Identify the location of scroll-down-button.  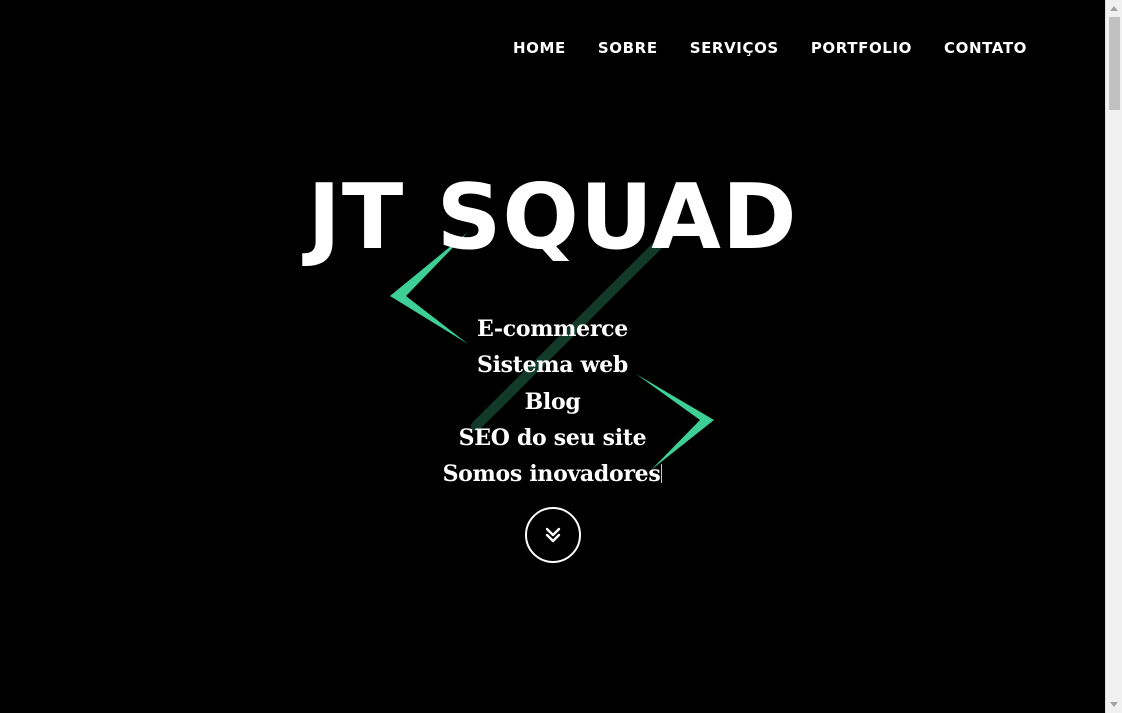
(553, 535).